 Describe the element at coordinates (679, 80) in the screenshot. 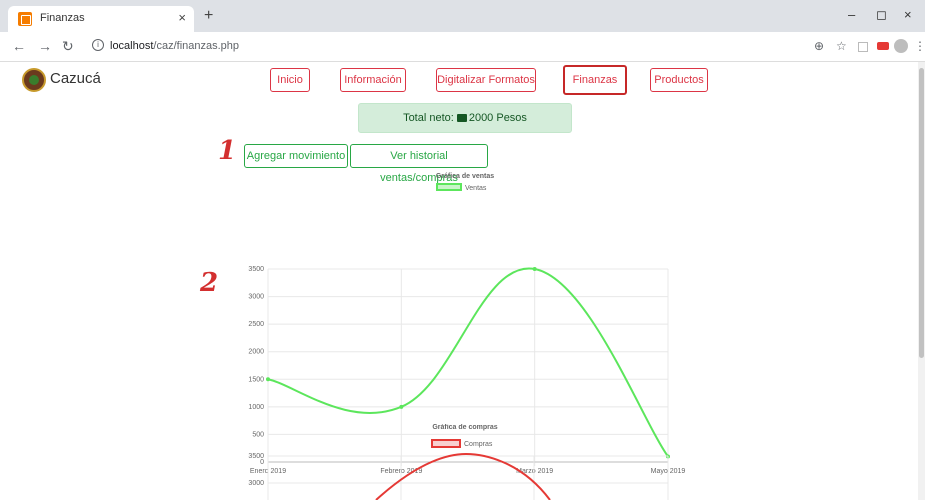

I see `nav-productos-button: Productos` at that location.